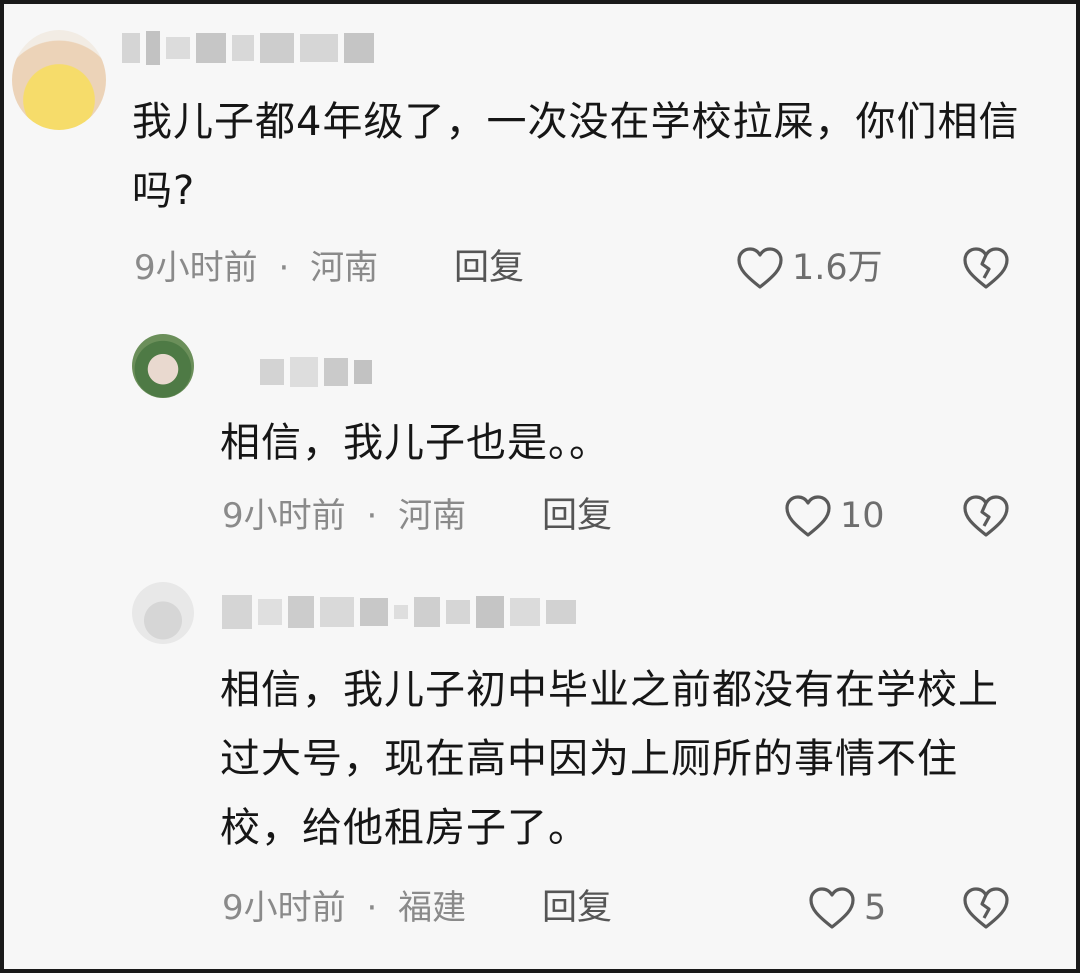 Image resolution: width=1080 pixels, height=973 pixels. Describe the element at coordinates (576, 156) in the screenshot. I see `comment-text: 我儿子都4年级了，一次没在学校拉屎，你们相信吗?` at that location.